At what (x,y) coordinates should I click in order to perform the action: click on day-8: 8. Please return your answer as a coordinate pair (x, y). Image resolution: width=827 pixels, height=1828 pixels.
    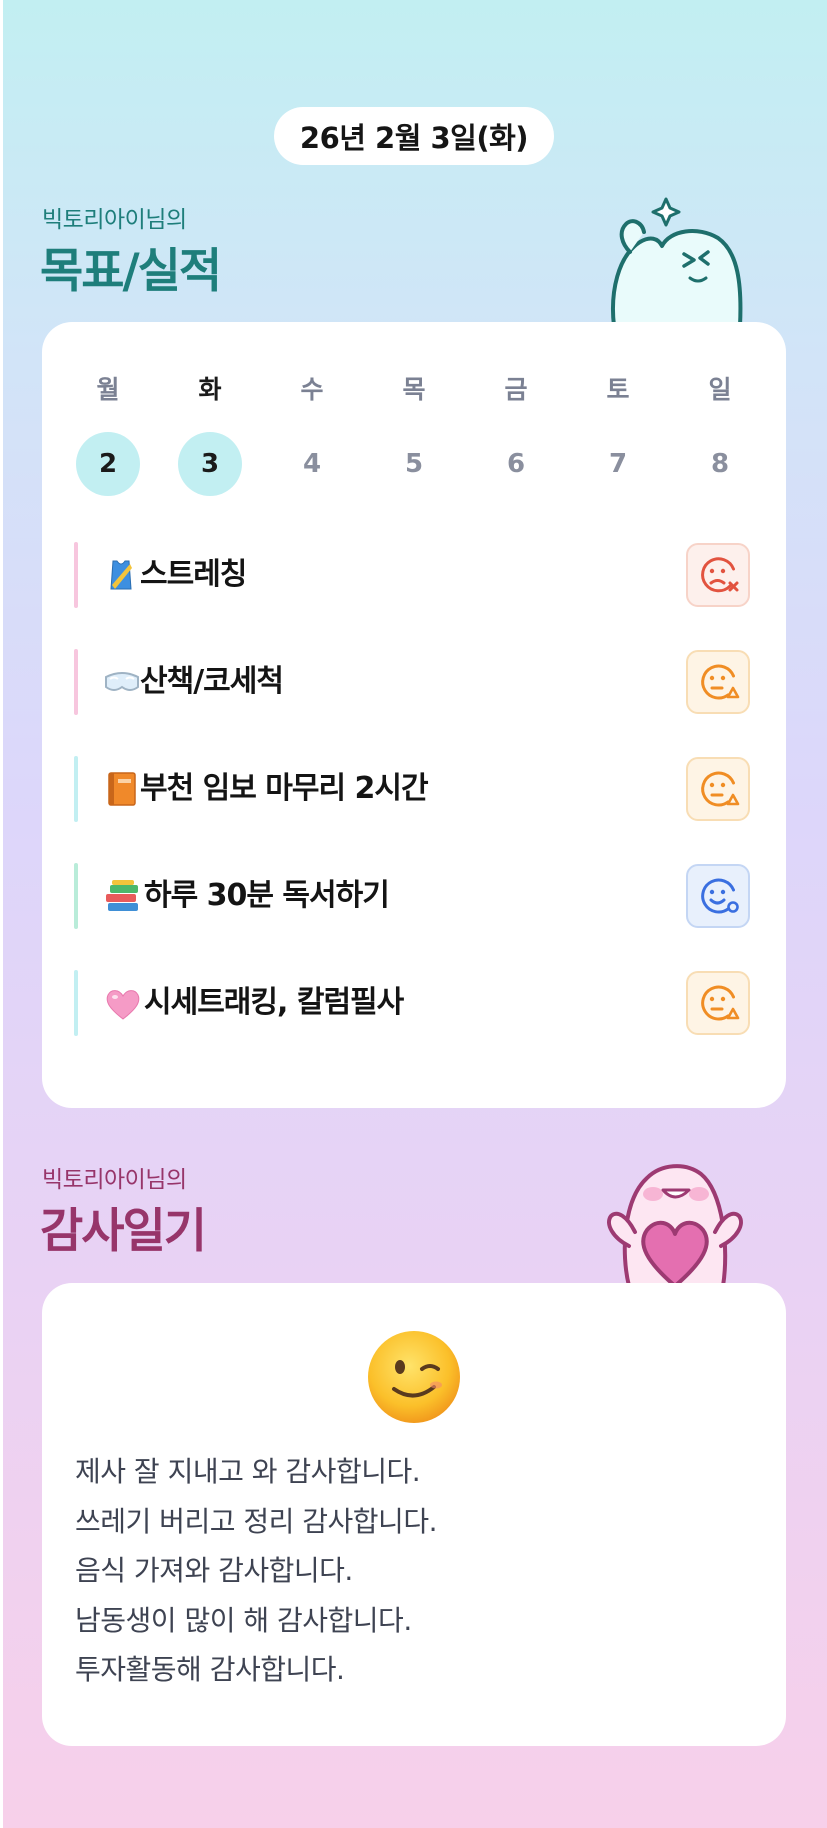
    Looking at the image, I should click on (720, 464).